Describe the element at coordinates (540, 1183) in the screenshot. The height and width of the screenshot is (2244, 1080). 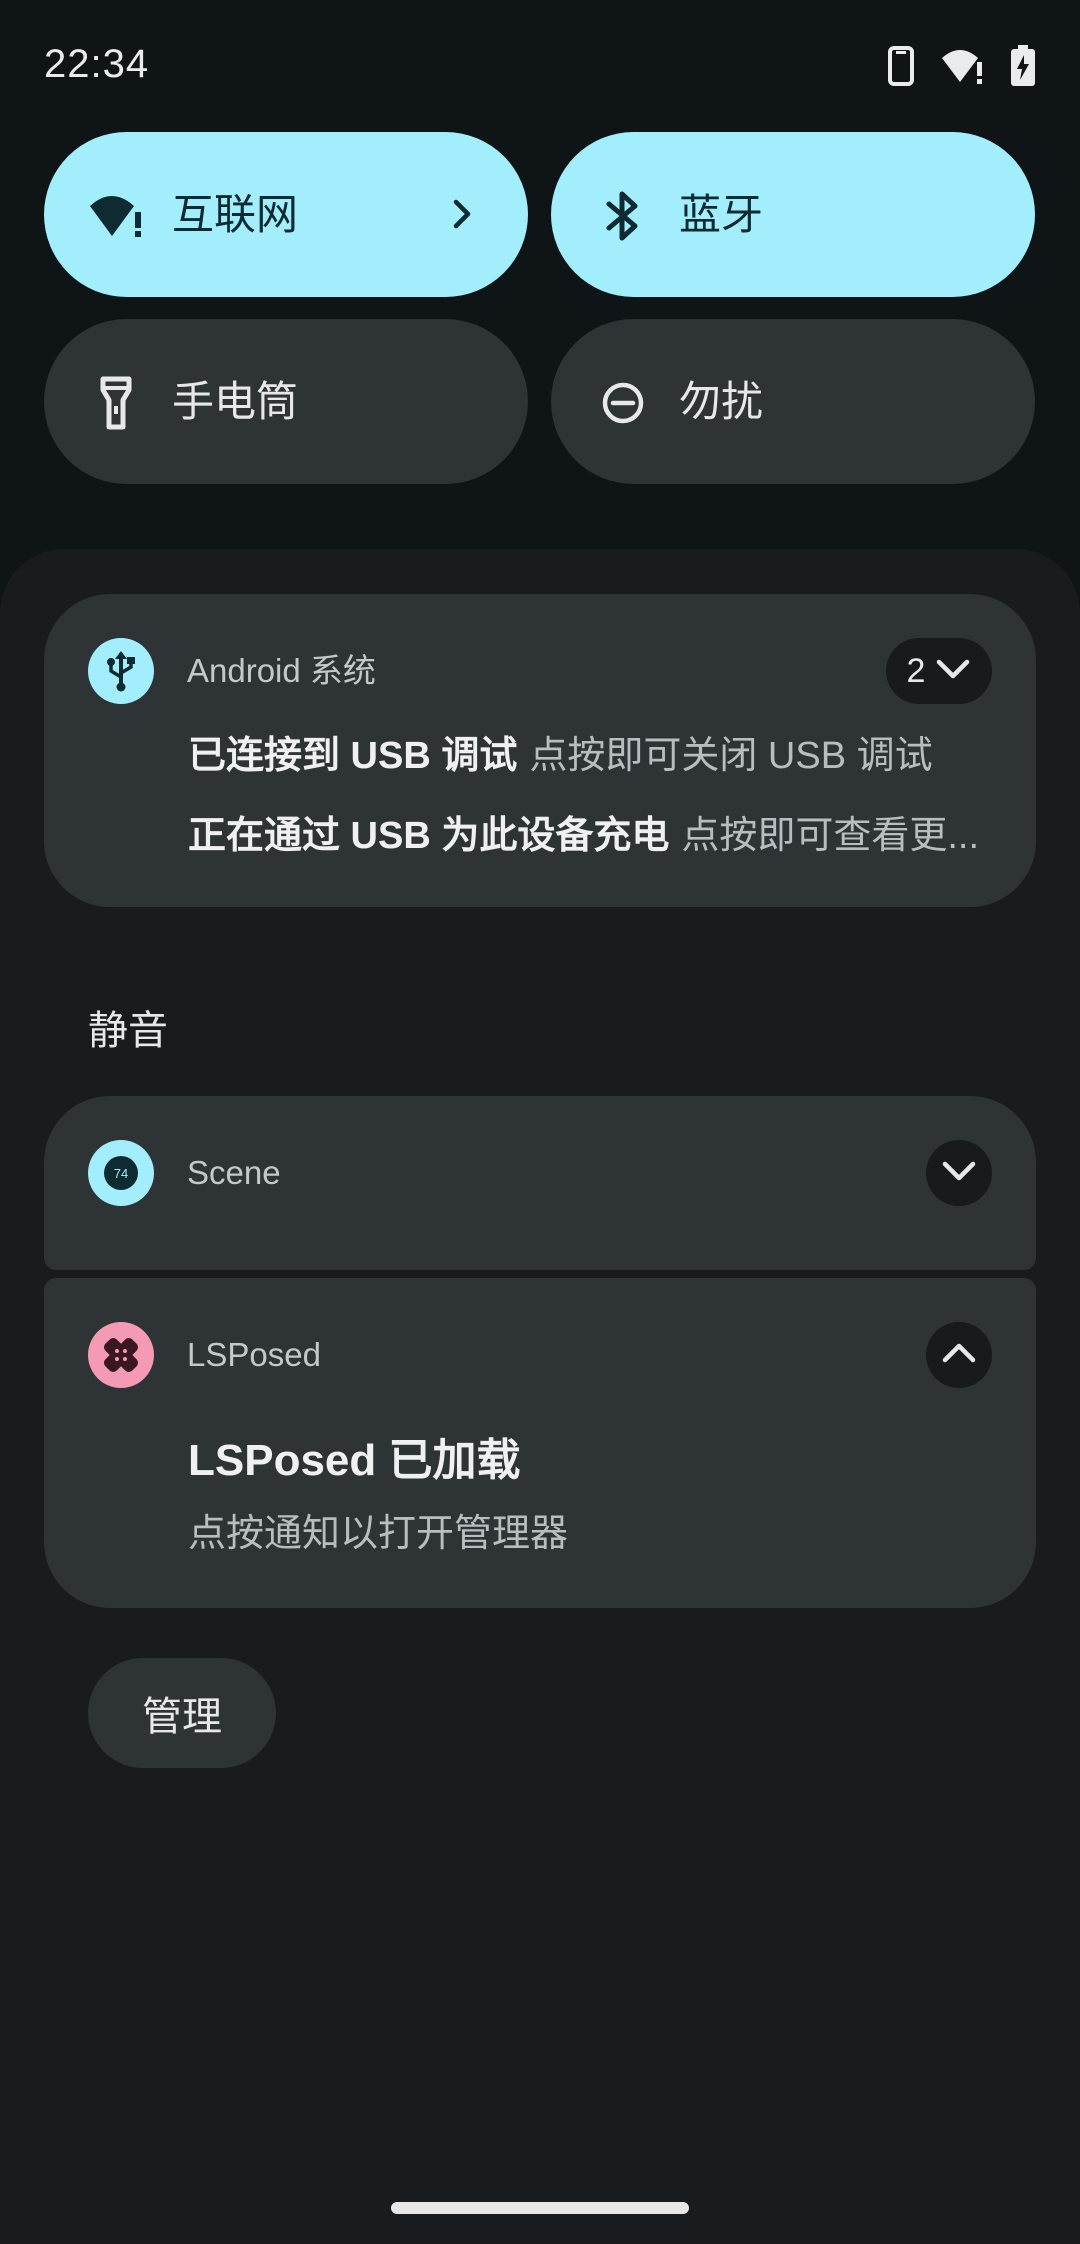
I see `notification-scene: 74 Scene` at that location.